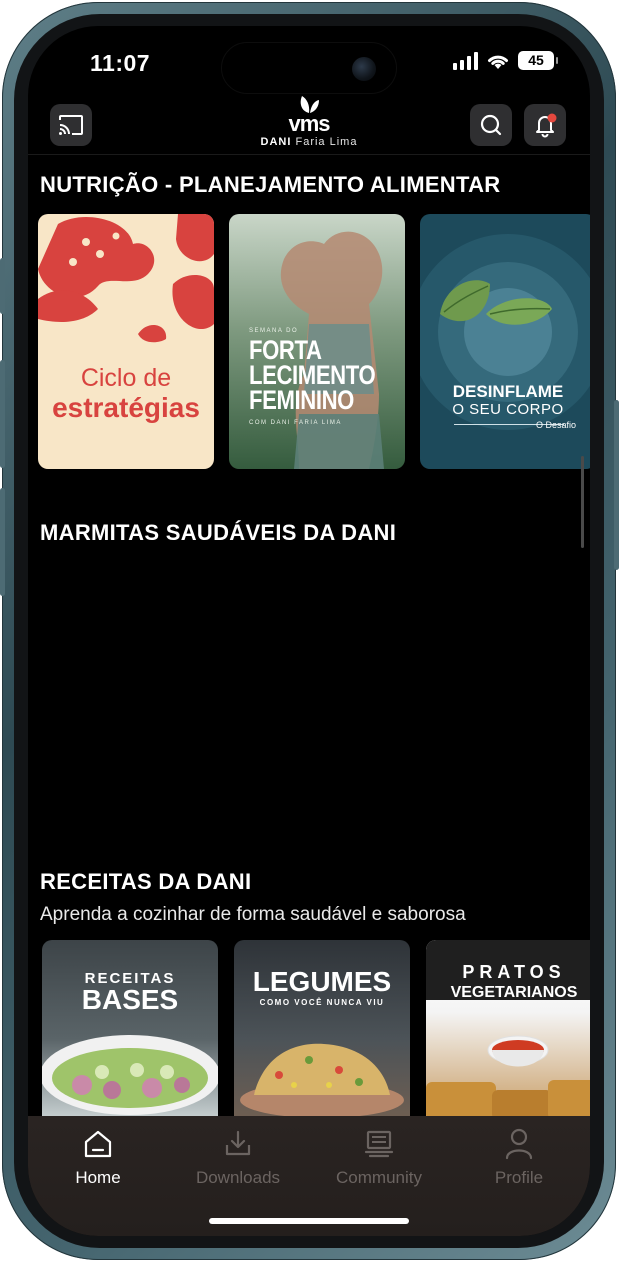 This screenshot has height=1263, width=619. Describe the element at coordinates (312, 376) in the screenshot. I see `card-headline: FORTA LECIMENTO FEMININO` at that location.